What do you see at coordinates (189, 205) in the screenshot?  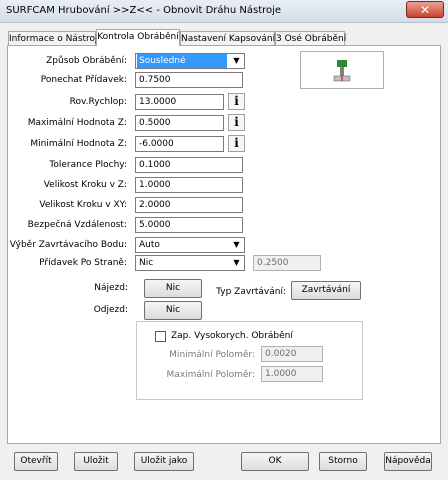 I see `krok-xy-field: 2.0000` at bounding box center [189, 205].